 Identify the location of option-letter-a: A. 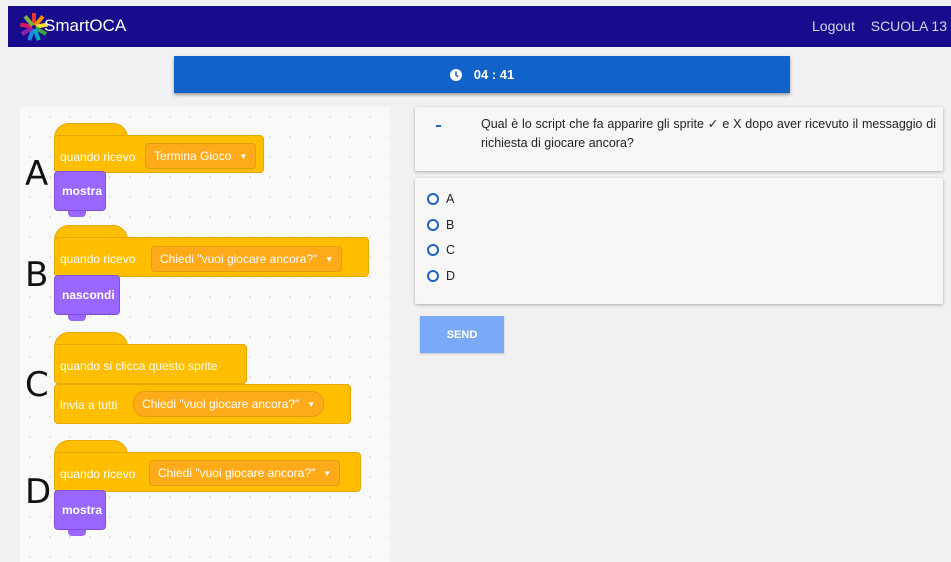
(37, 174).